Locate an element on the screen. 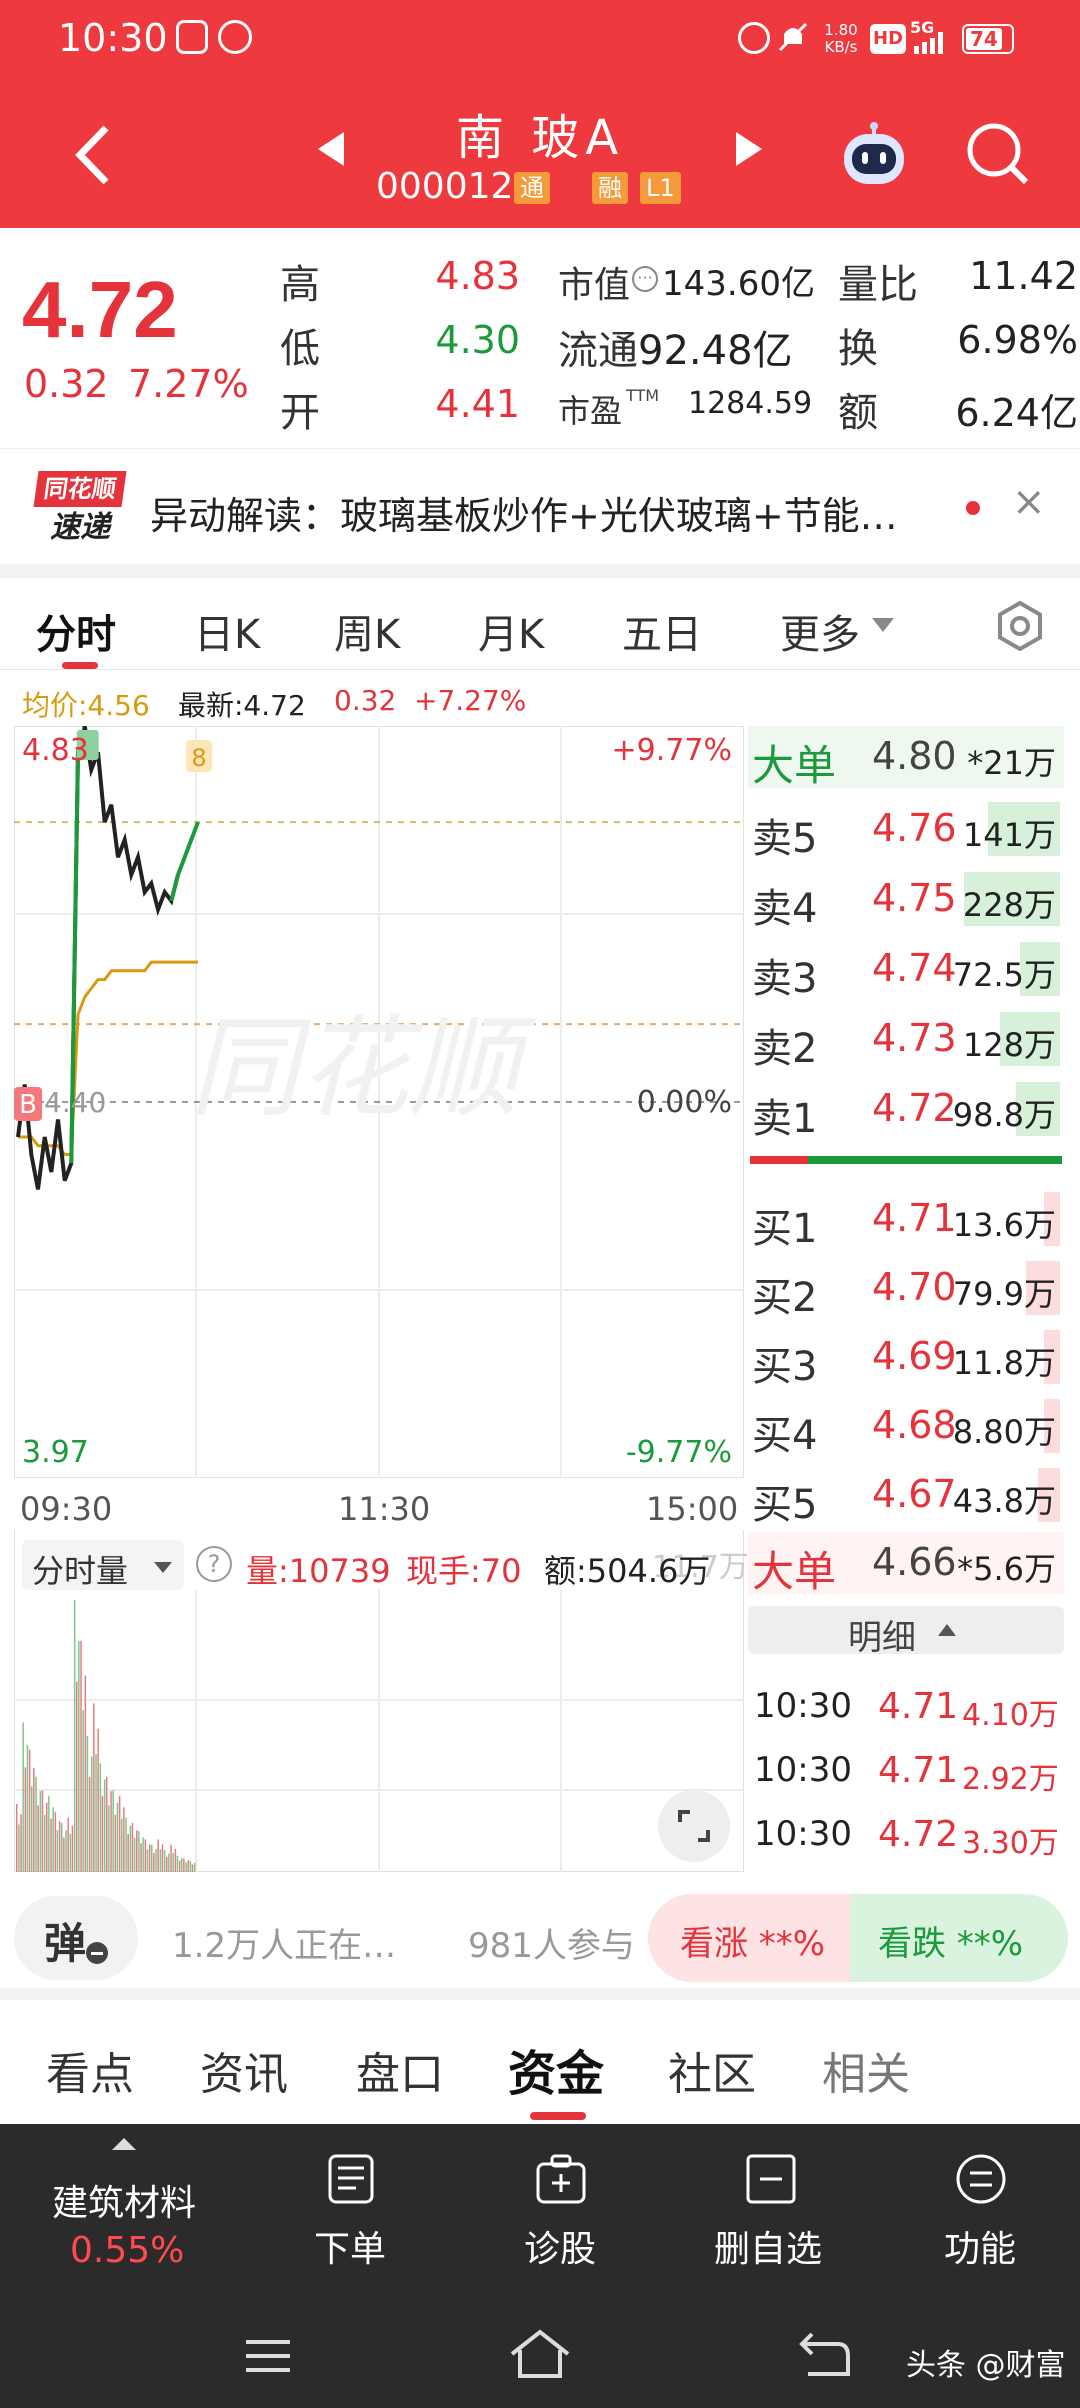  back-nav-icon is located at coordinates (825, 2354).